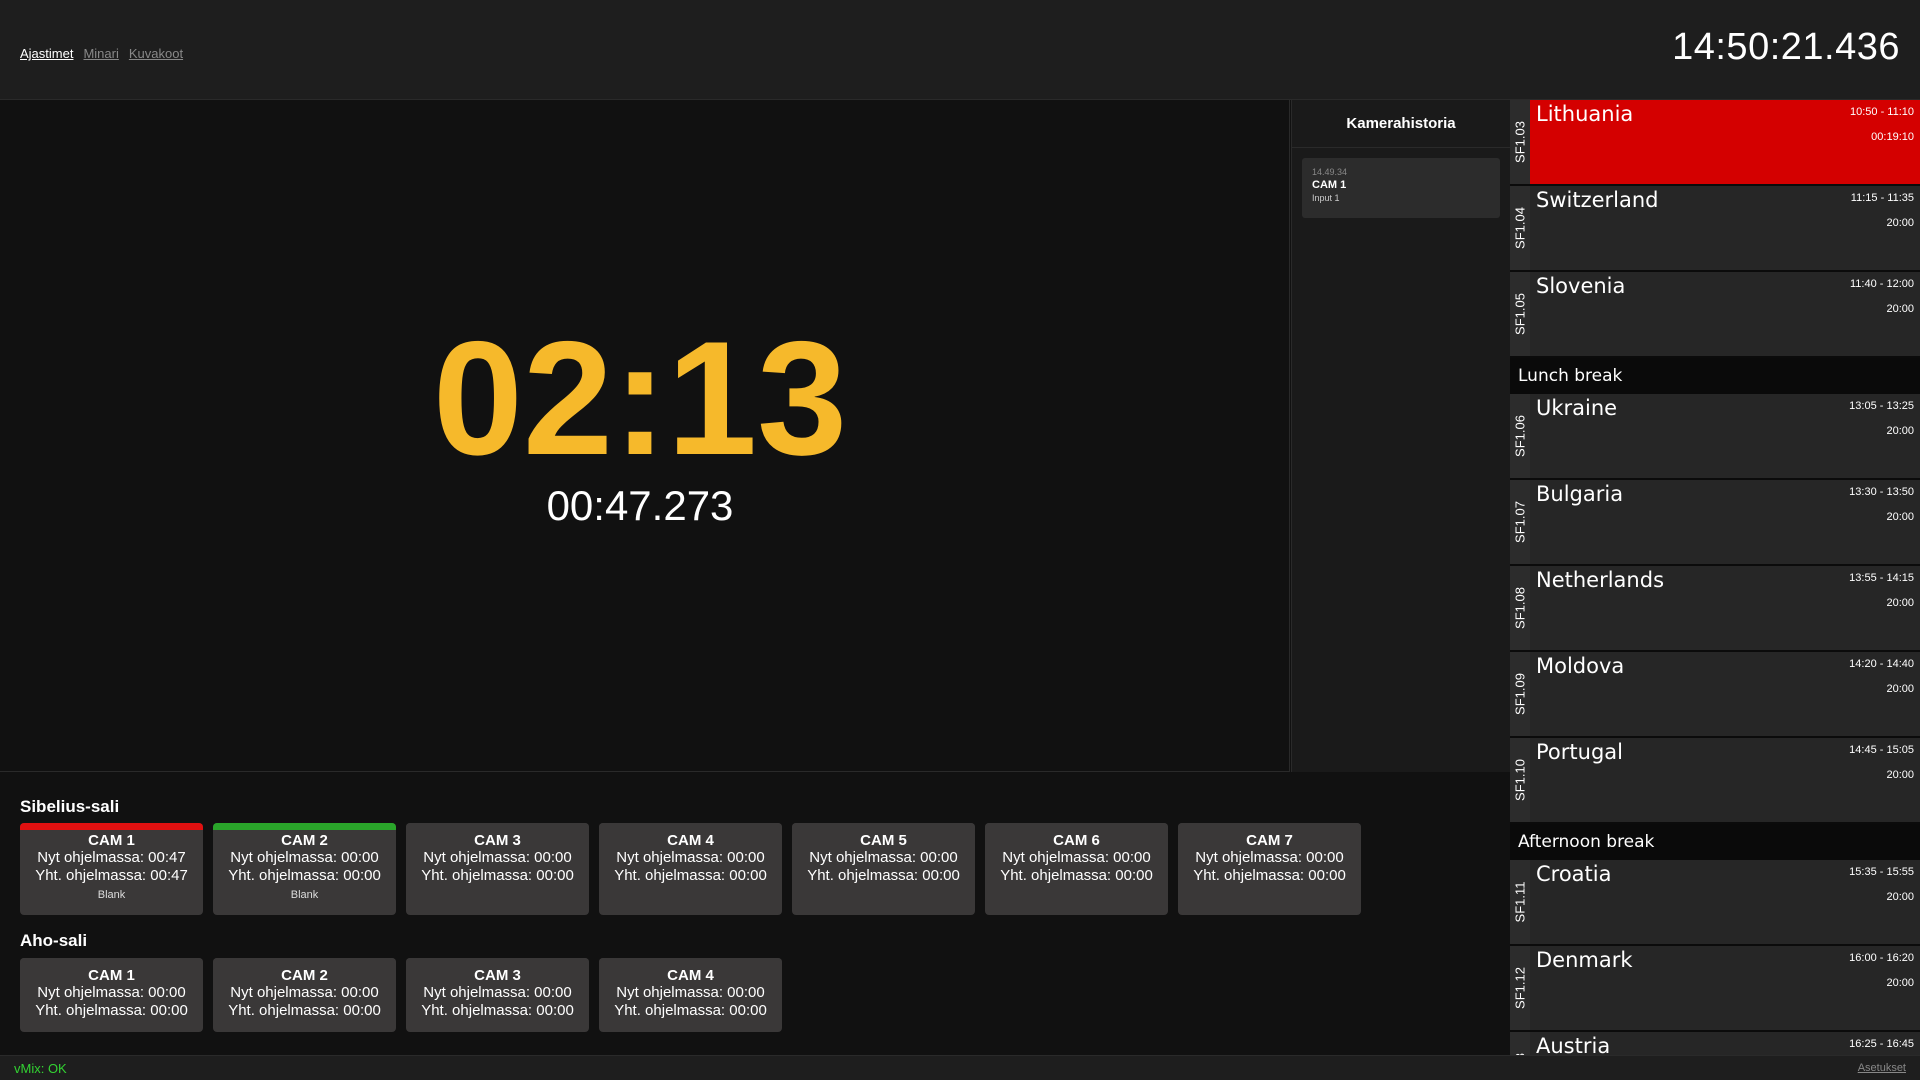 The width and height of the screenshot is (1920, 1080). Describe the element at coordinates (1715, 781) in the screenshot. I see `schedule-item: SF1.10 Portugal 14:45 - 15:05 20:00` at that location.